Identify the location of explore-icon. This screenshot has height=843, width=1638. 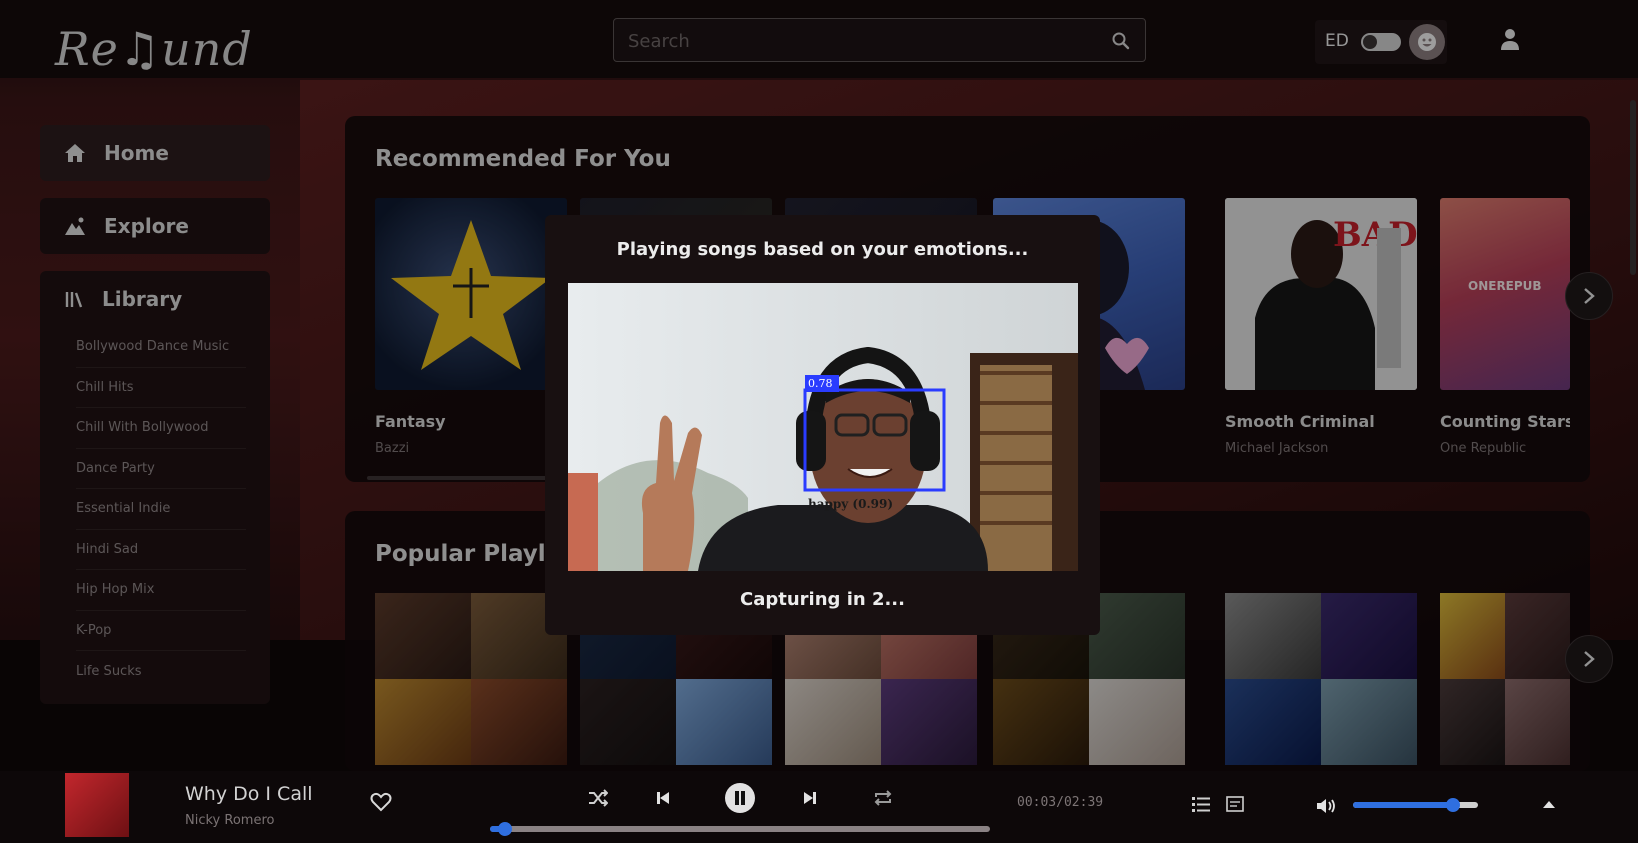
(75, 226).